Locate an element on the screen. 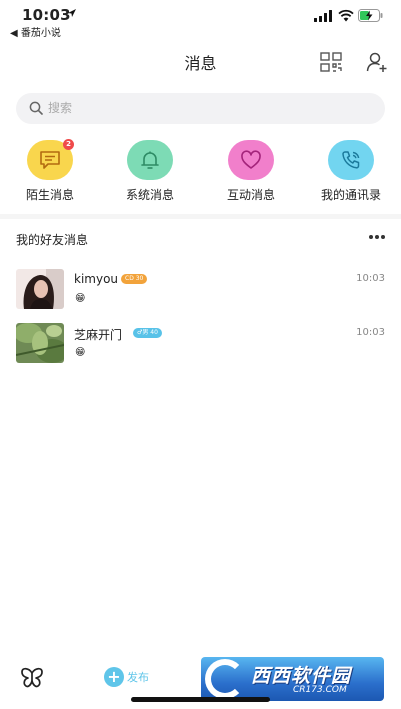  heart-icon is located at coordinates (251, 159).